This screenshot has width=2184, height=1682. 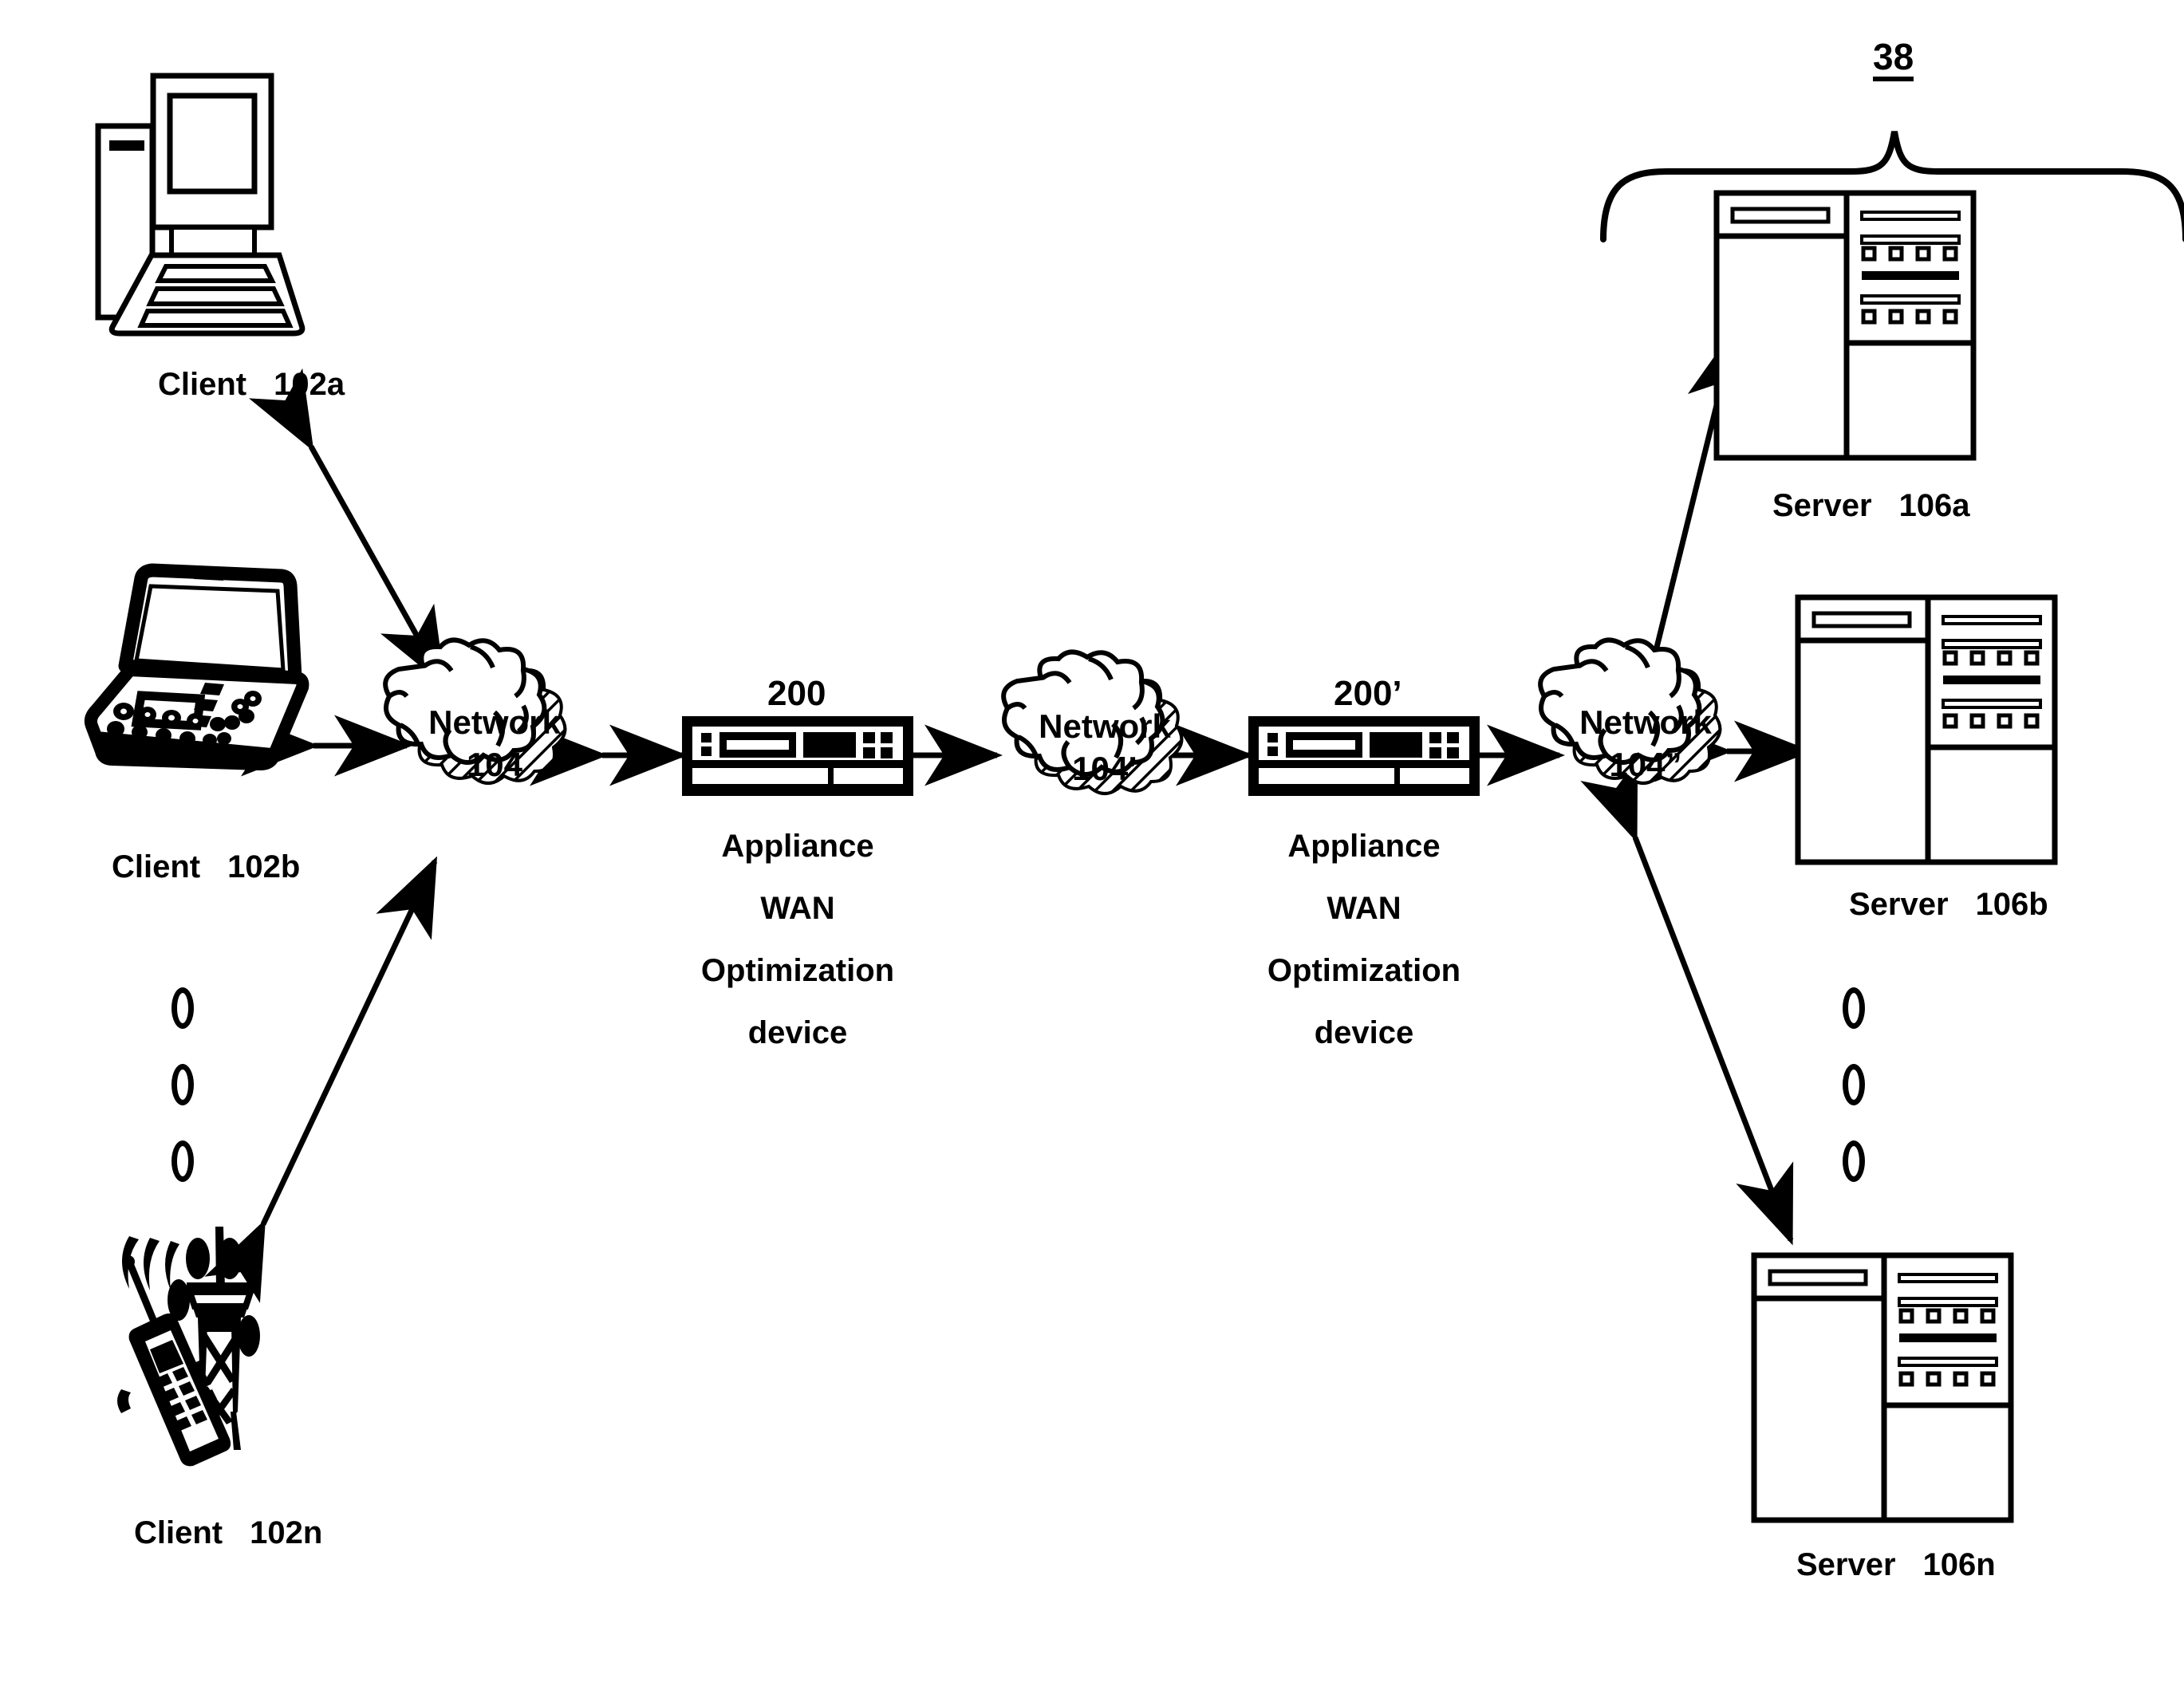 What do you see at coordinates (1364, 846) in the screenshot?
I see `appliance-200p-line1: Appliance` at bounding box center [1364, 846].